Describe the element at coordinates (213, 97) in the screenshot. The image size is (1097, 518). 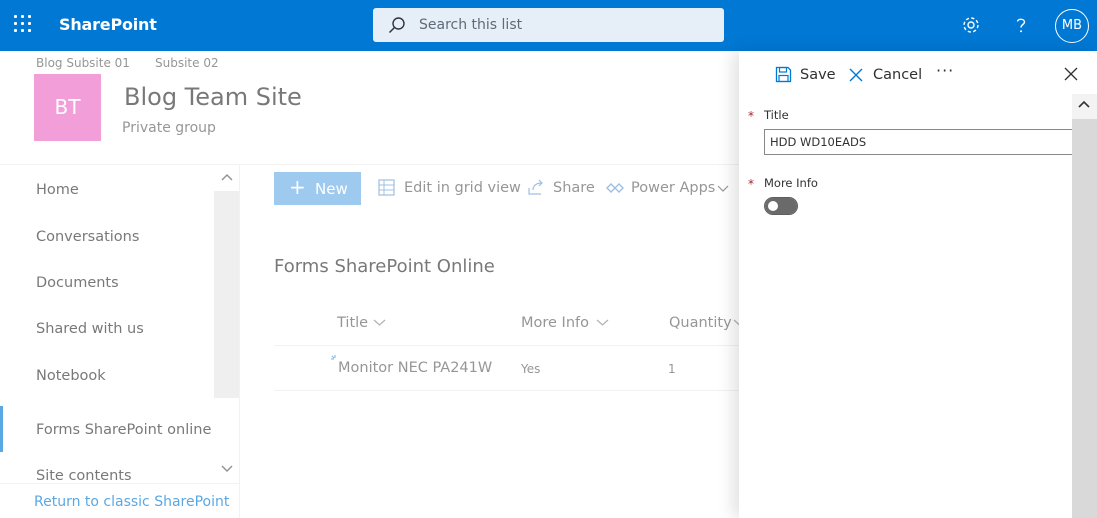
I see `site-title: Blog Team Site` at that location.